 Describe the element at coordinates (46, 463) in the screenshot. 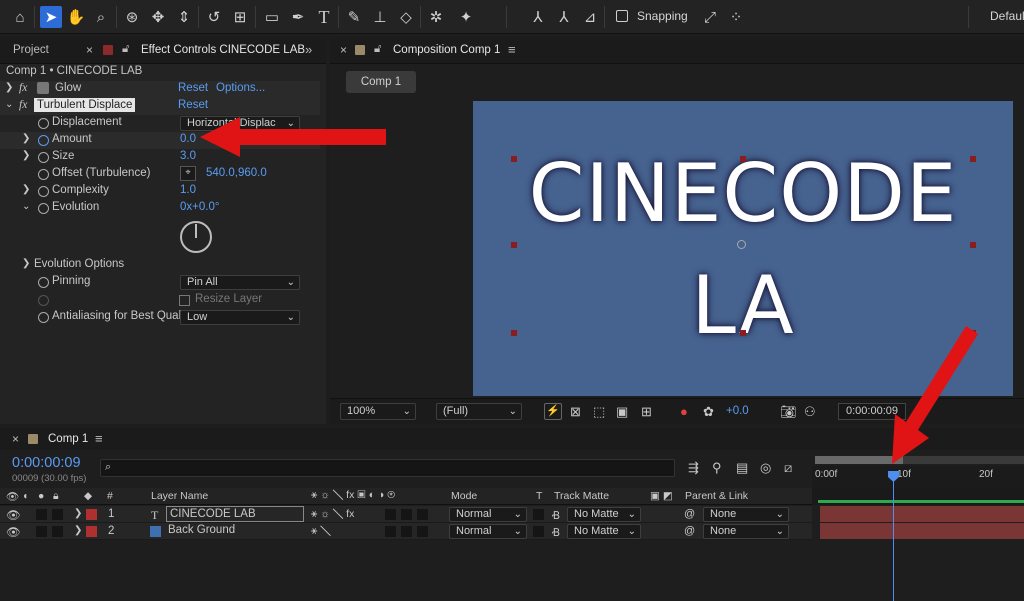

I see `timeline-timecode: 0:00:00:09` at that location.